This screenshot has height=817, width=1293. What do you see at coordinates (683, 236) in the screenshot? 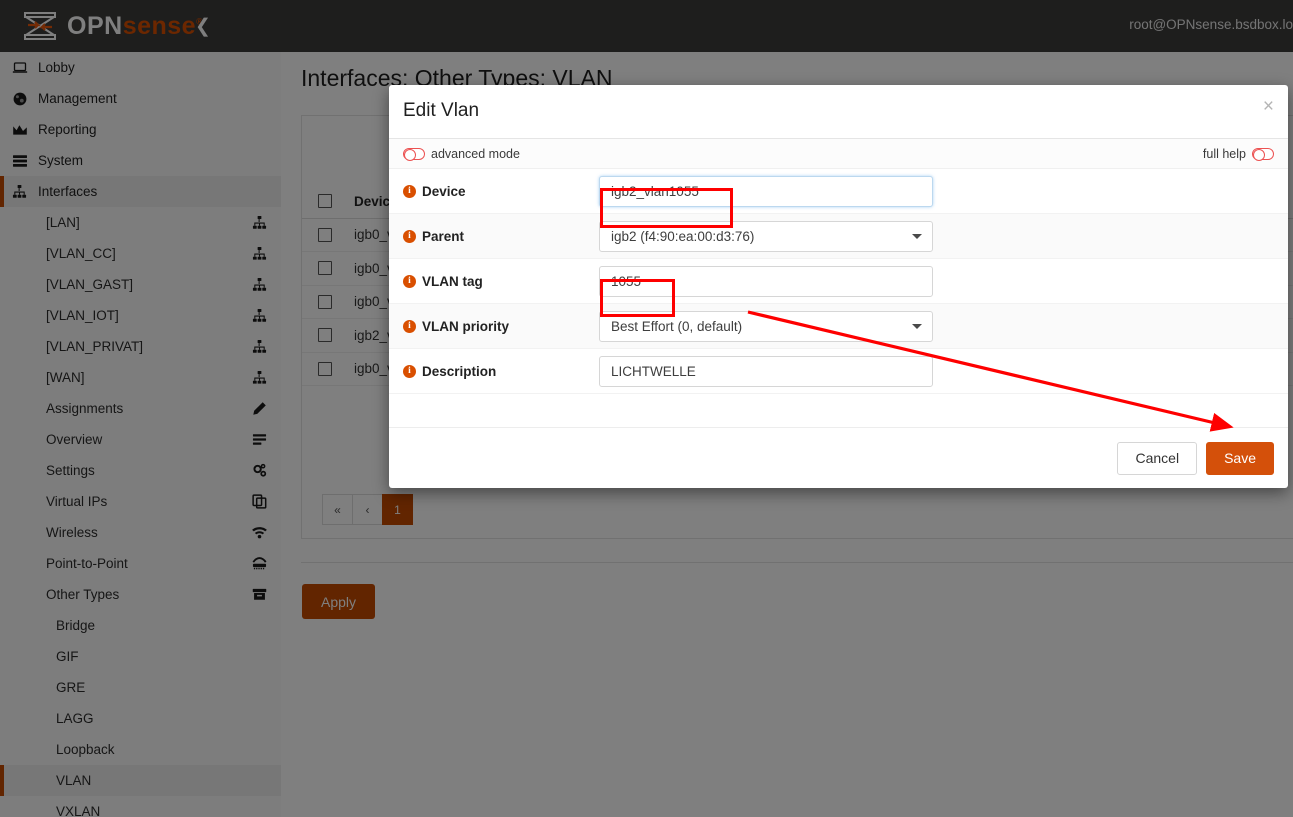
I see `field-value: igb2 (f4:90:ea:00:d3:76)` at bounding box center [683, 236].